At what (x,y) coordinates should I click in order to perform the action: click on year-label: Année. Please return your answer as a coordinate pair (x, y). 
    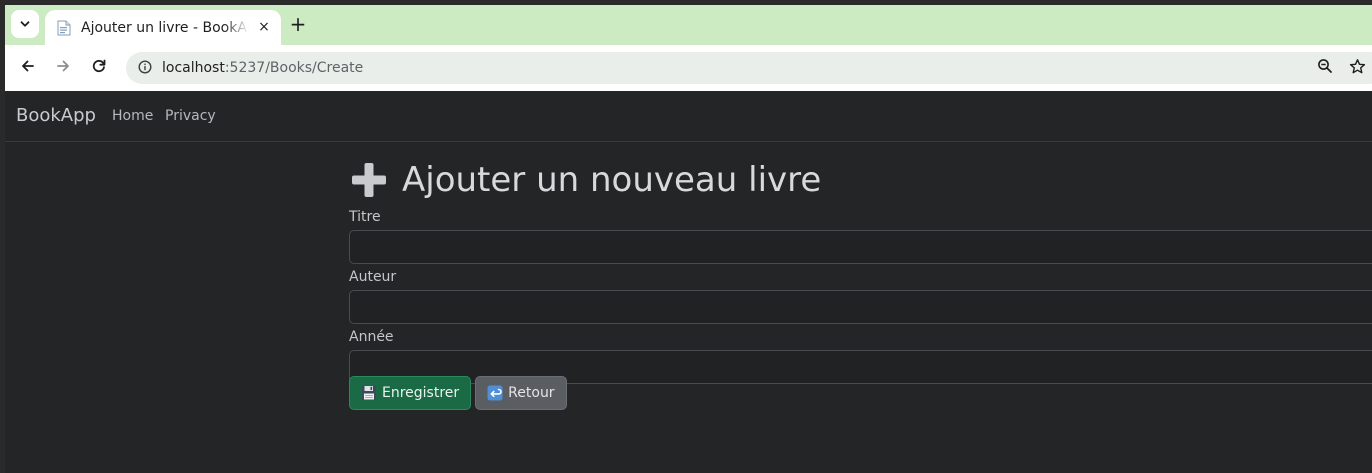
    Looking at the image, I should click on (371, 337).